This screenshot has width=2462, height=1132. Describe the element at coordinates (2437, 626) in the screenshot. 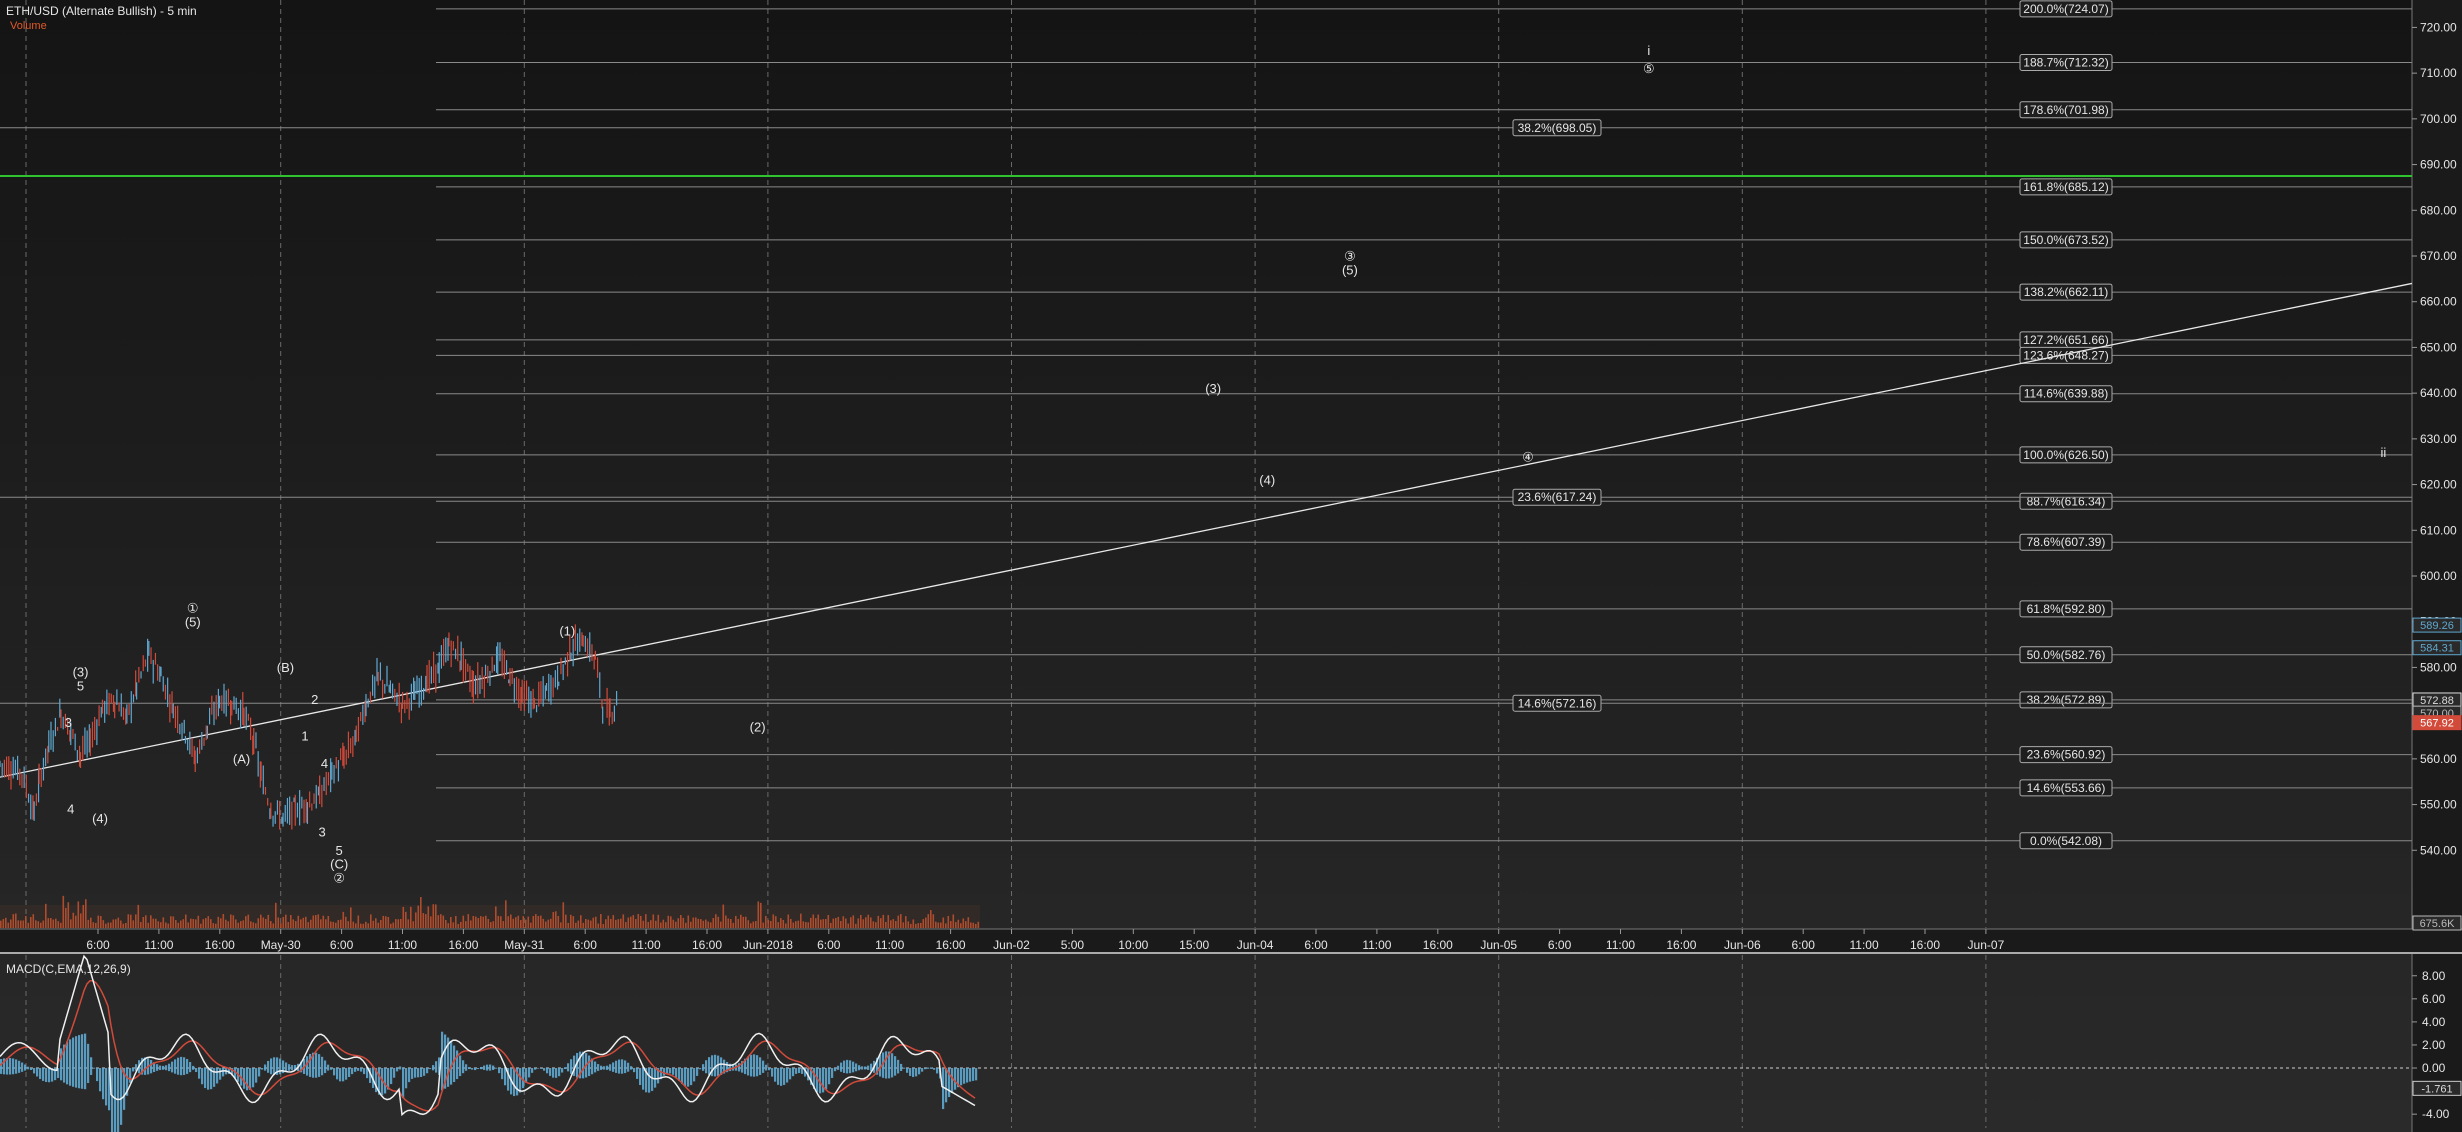

I see `price-tag-label: 589.26` at that location.